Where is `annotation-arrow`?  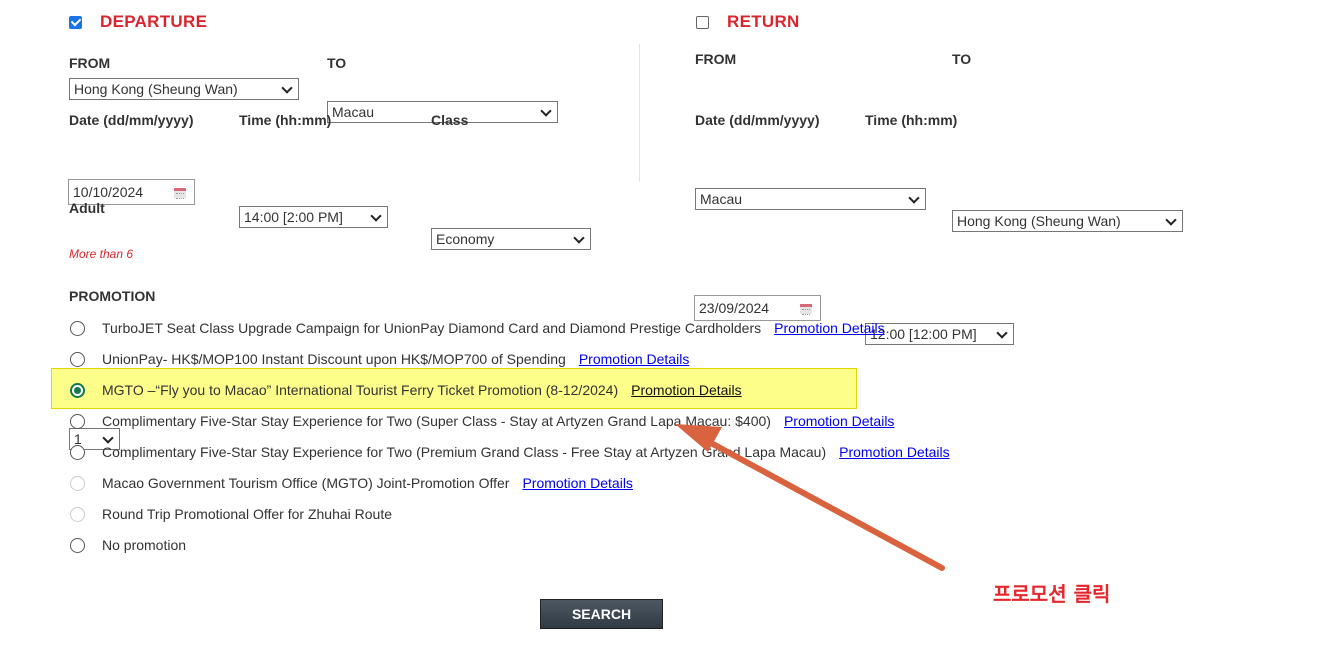
annotation-arrow is located at coordinates (810, 497).